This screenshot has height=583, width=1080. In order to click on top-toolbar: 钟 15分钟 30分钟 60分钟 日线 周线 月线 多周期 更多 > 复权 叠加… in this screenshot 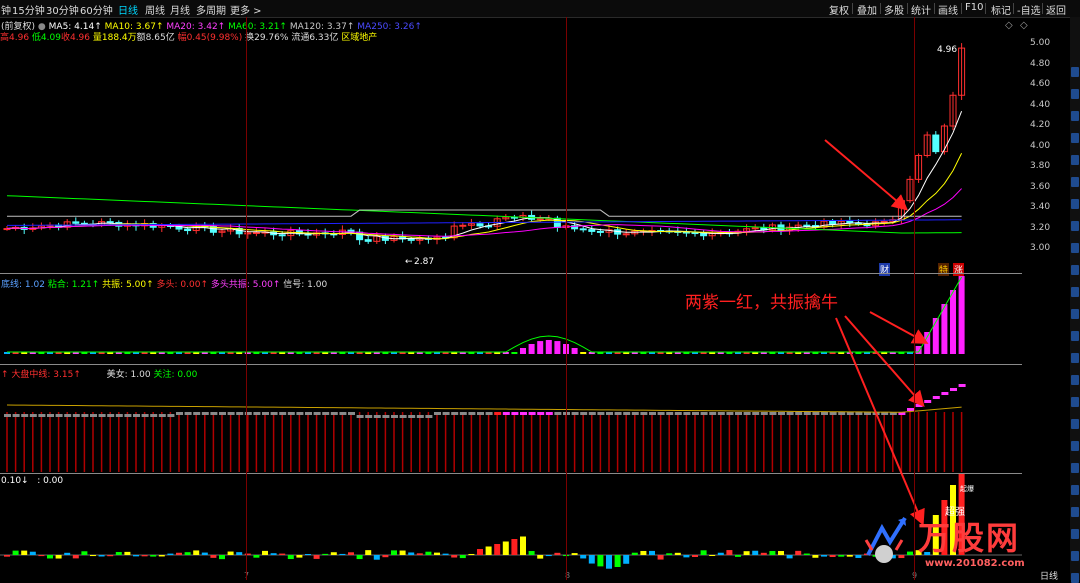, I will do `click(540, 9)`.